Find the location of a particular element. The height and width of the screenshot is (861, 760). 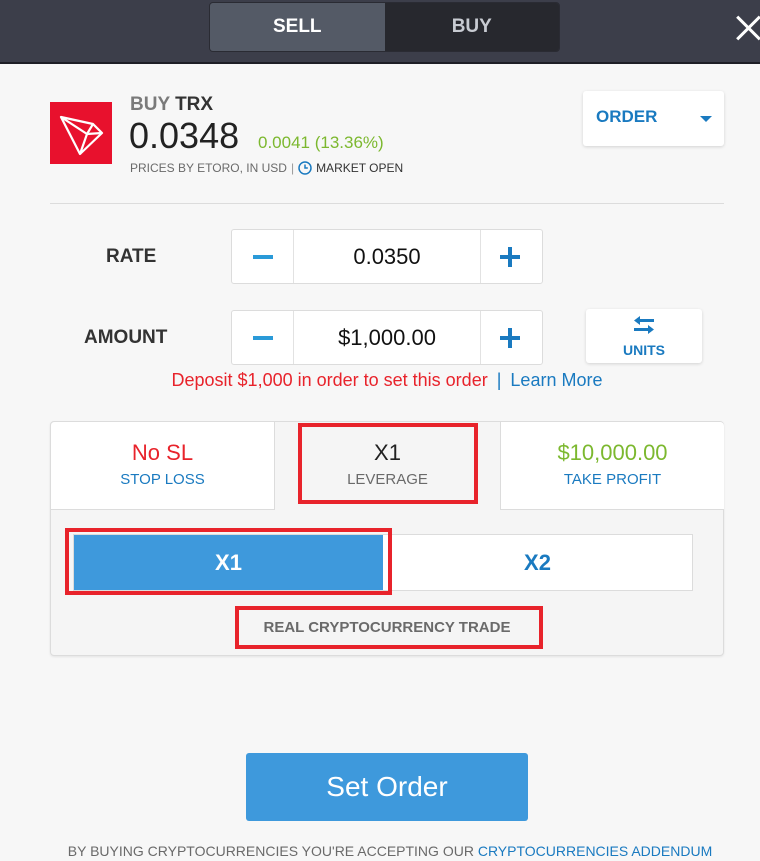

take-profit-label: TAKE PROFIT is located at coordinates (612, 479).